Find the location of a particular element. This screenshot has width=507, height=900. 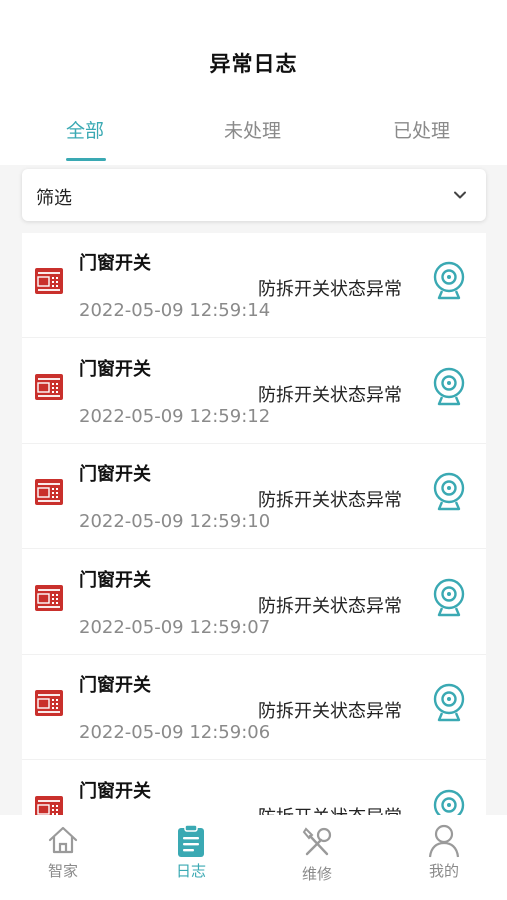

nav-label-mine: 我的 is located at coordinates (443, 871).